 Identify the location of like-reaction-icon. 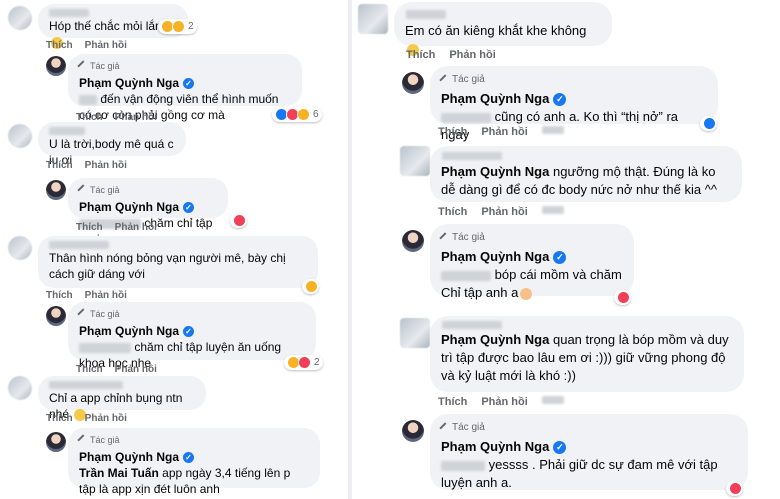
(709, 123).